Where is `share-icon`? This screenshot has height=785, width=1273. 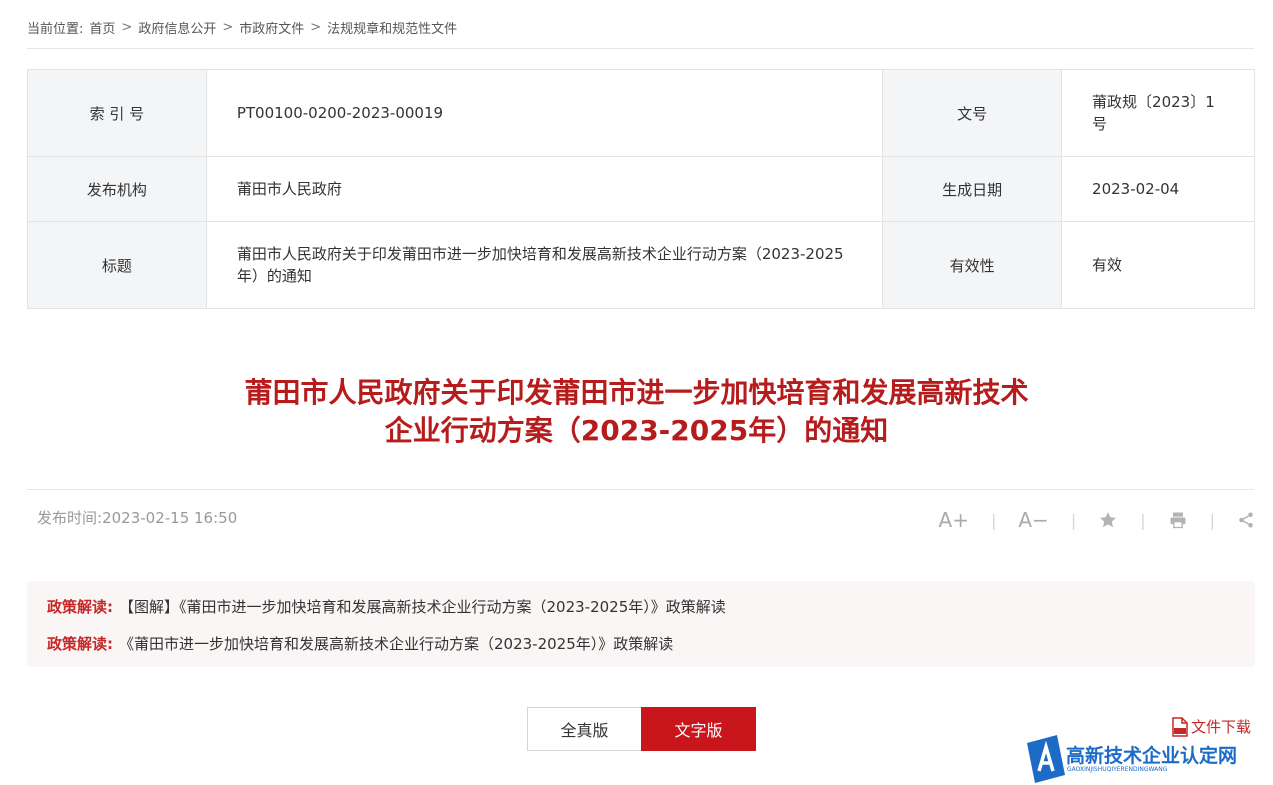
share-icon is located at coordinates (1246, 520).